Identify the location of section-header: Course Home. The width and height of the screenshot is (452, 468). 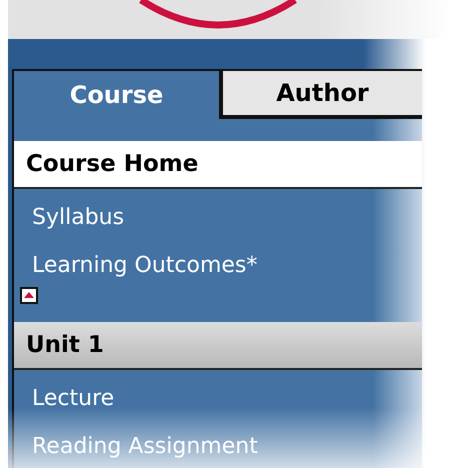
(218, 165).